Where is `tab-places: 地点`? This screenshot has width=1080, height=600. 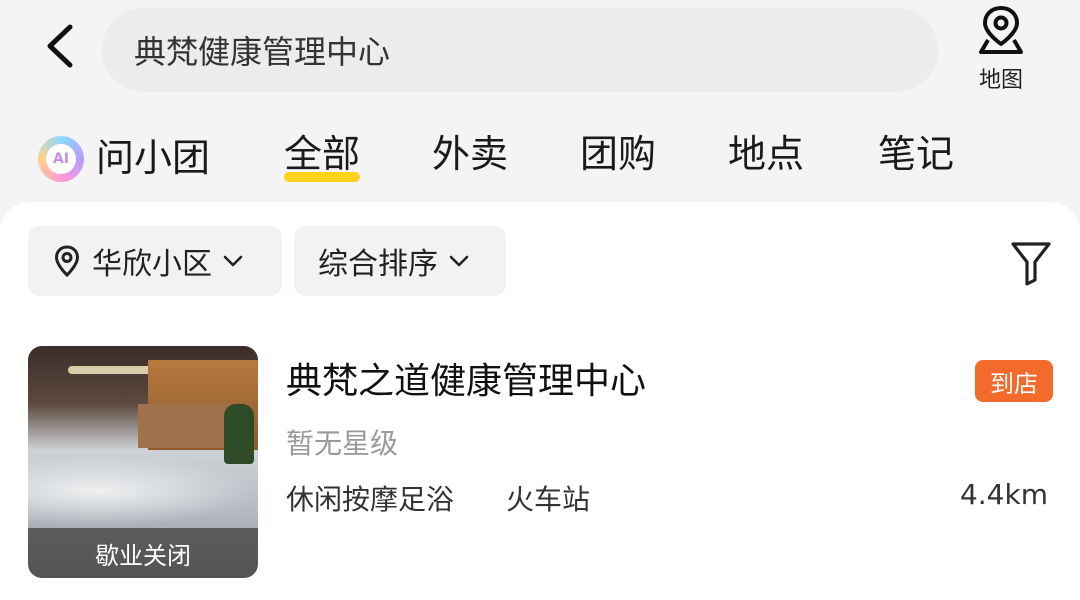 tab-places: 地点 is located at coordinates (766, 158).